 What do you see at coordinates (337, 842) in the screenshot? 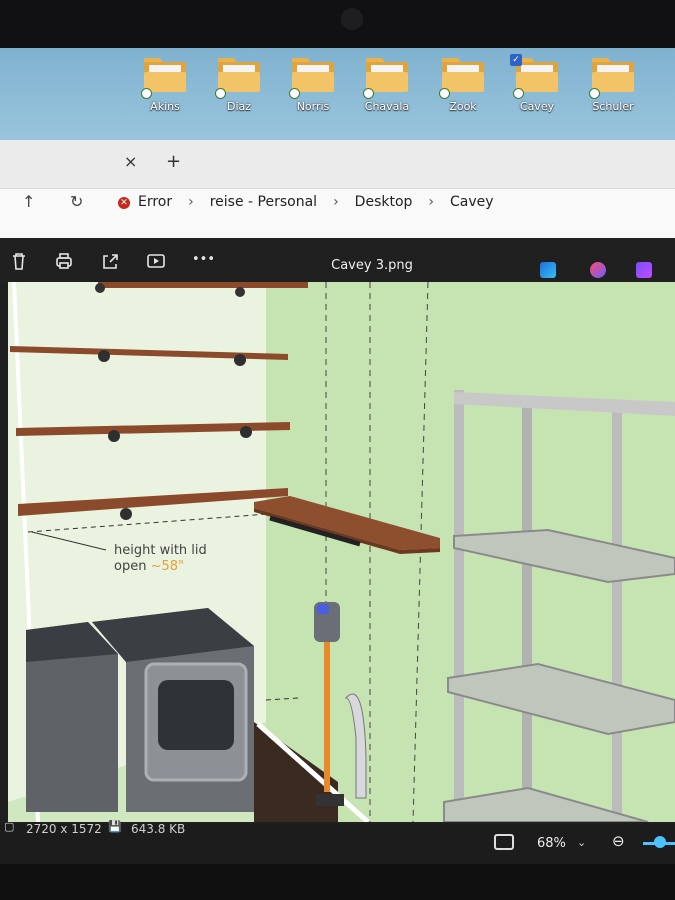
I see `viewer-status-bar: ▢ 2720 x 1572 💾 643.8 KB 68% ⌄ ⊖` at bounding box center [337, 842].